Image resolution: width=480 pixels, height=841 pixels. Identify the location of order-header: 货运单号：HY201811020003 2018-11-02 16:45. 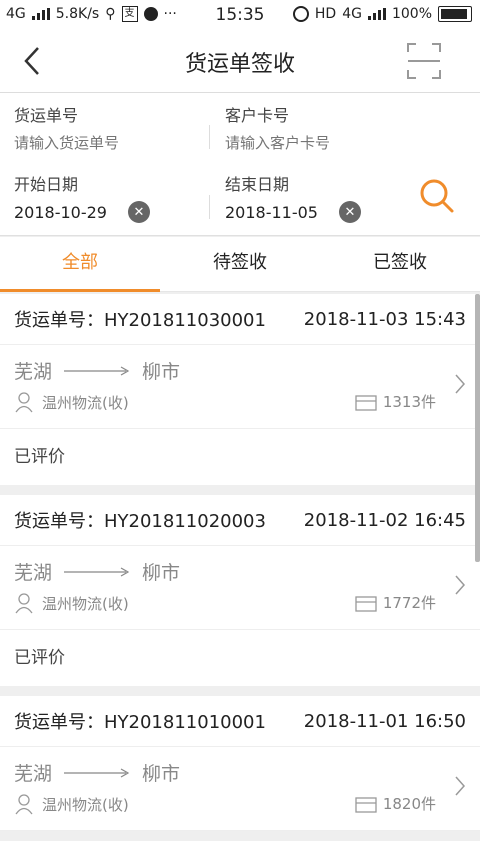
(240, 520).